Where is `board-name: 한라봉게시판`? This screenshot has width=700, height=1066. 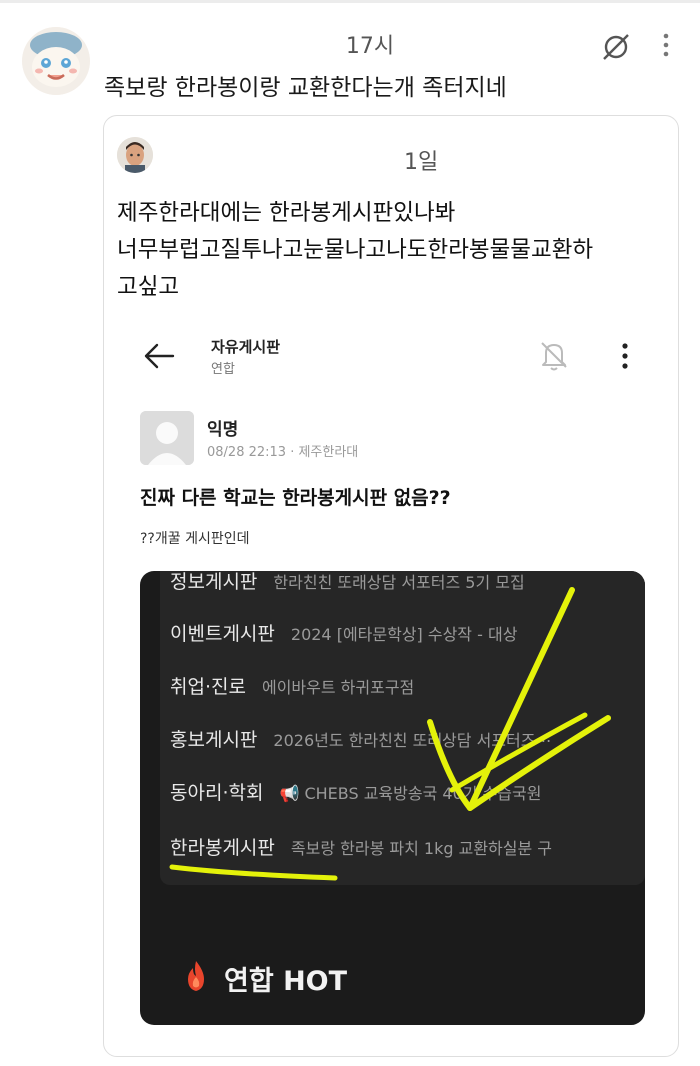 board-name: 한라봉게시판 is located at coordinates (222, 848).